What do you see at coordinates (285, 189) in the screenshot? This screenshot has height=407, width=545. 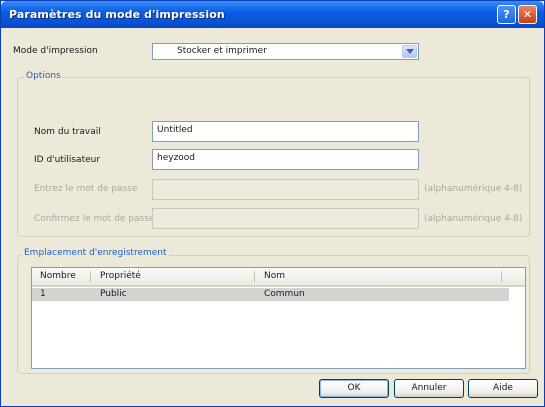 I see `password-input` at bounding box center [285, 189].